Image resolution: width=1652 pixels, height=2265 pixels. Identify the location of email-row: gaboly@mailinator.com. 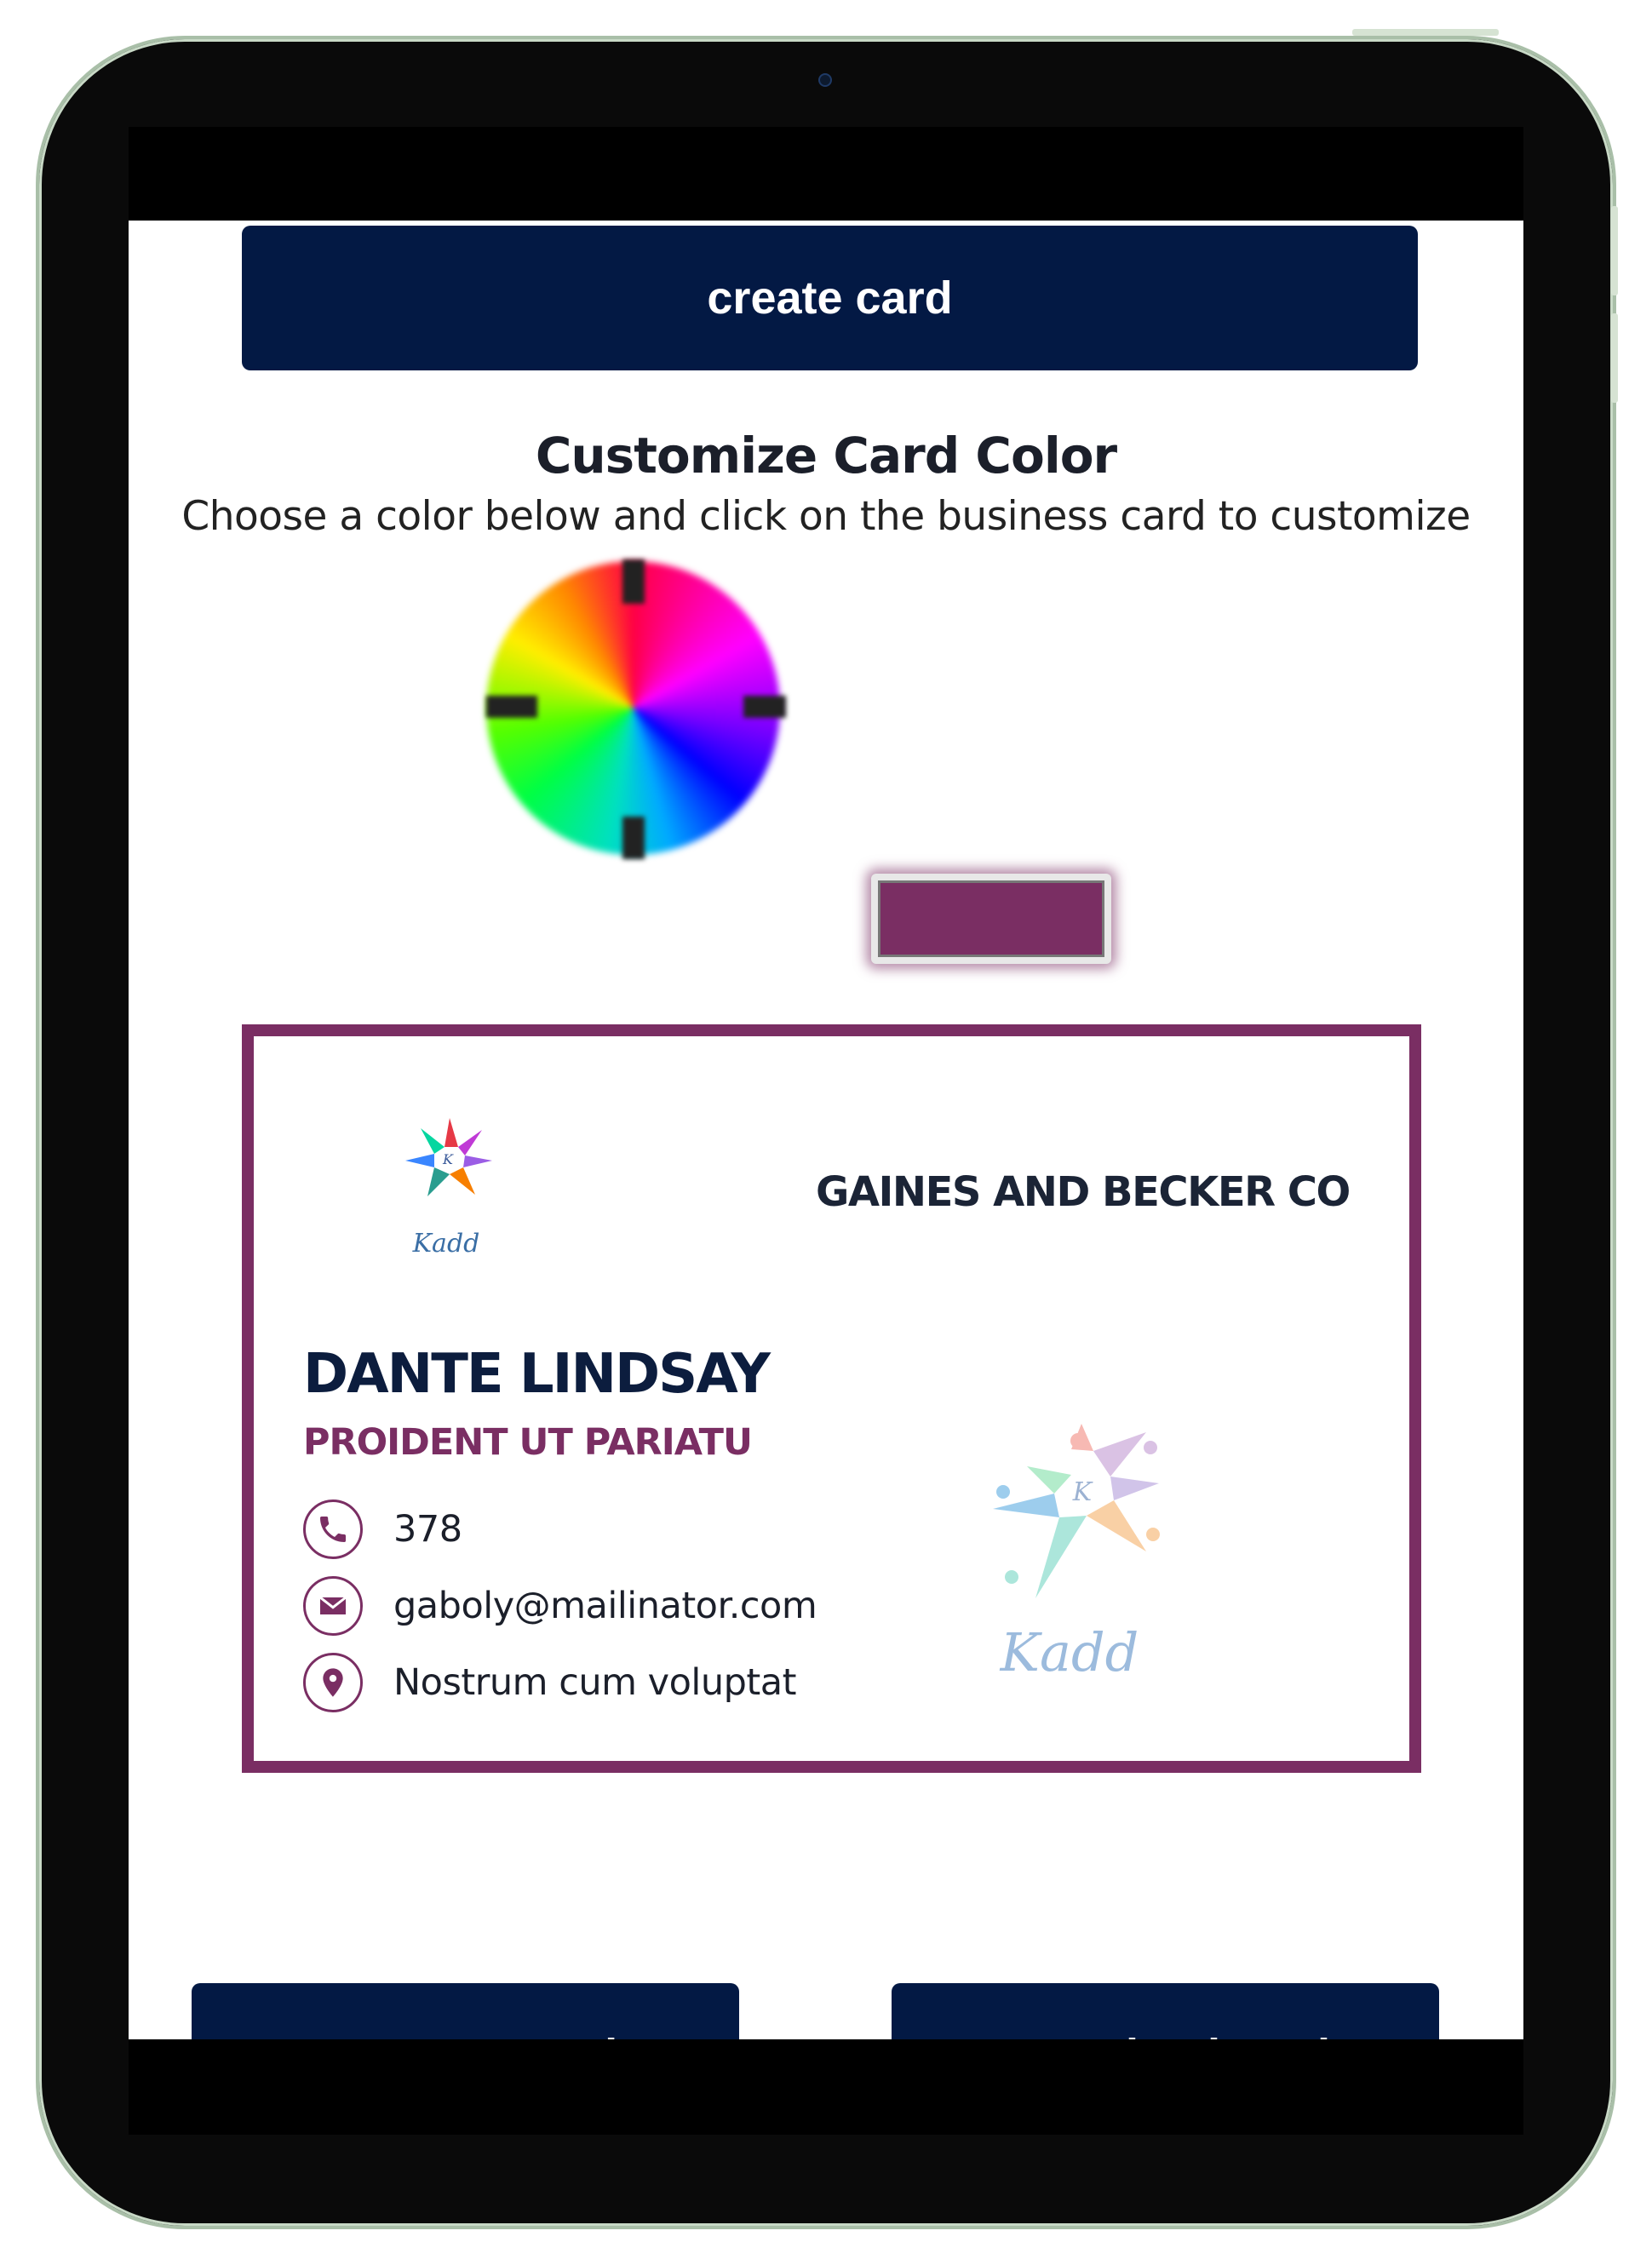
(560, 1606).